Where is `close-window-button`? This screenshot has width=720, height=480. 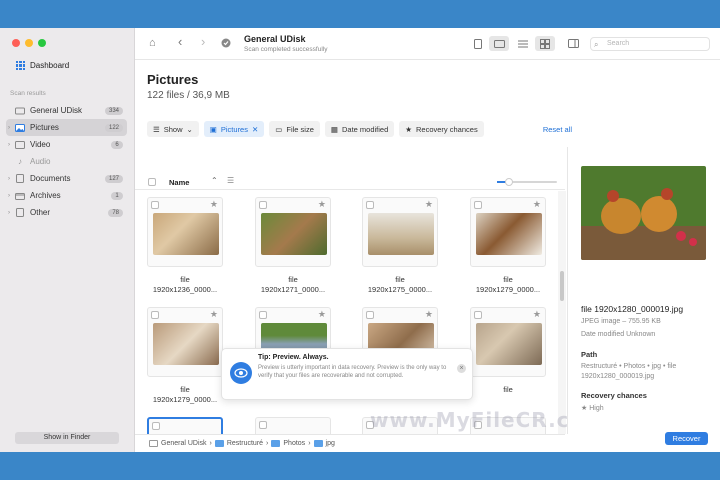 close-window-button is located at coordinates (16, 43).